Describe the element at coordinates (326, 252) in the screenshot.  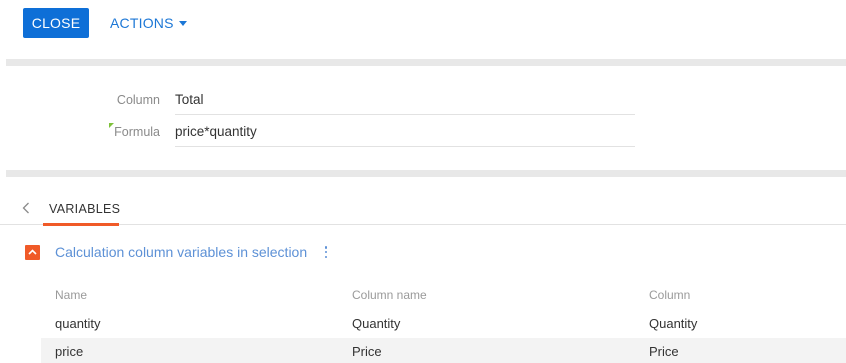
I see `kebab-vertical-icon` at that location.